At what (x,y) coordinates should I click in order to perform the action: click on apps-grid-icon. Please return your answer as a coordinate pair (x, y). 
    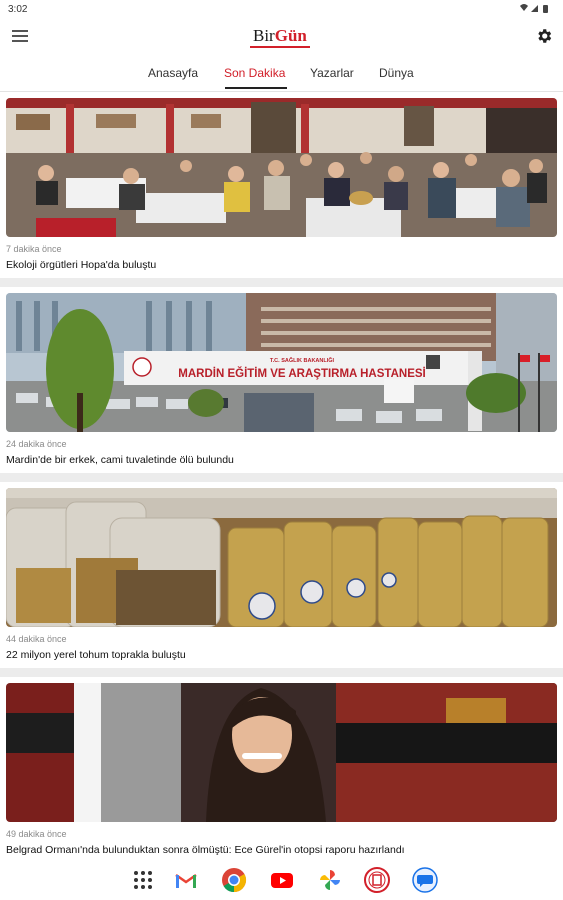
    Looking at the image, I should click on (143, 880).